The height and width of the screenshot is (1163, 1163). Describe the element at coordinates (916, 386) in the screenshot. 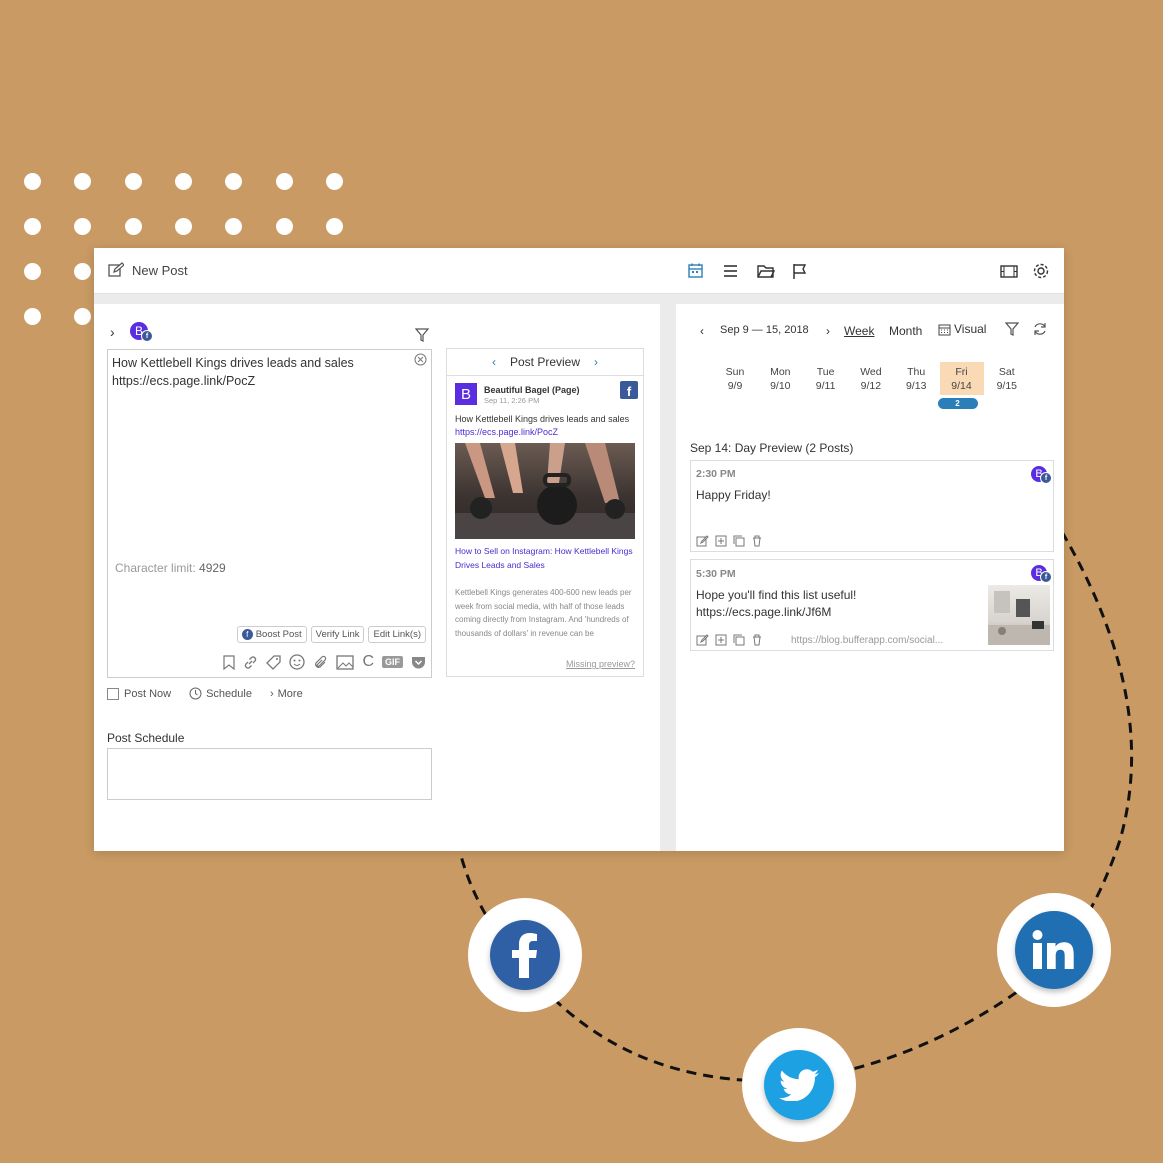

I see `day-date: 9/13` at that location.